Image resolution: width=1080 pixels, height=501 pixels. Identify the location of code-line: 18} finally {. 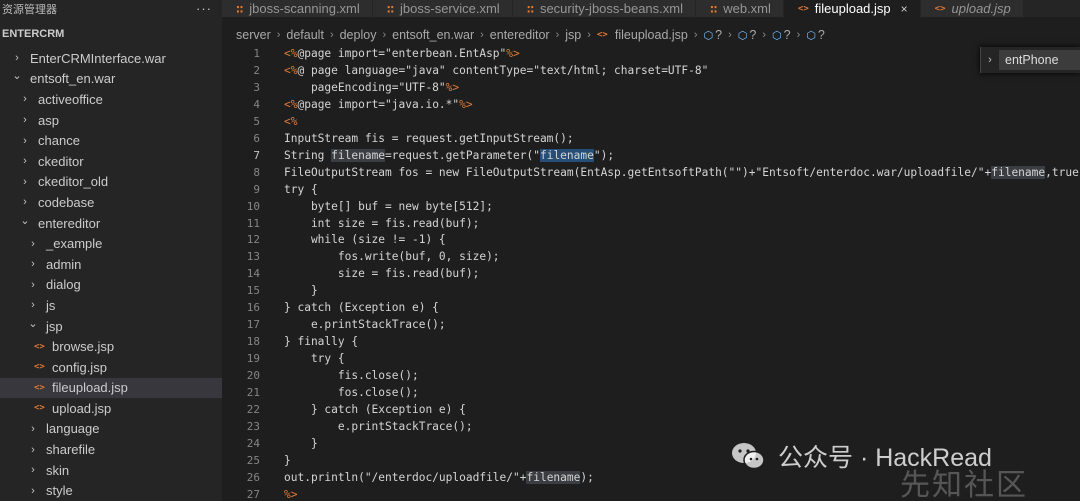
(290, 341).